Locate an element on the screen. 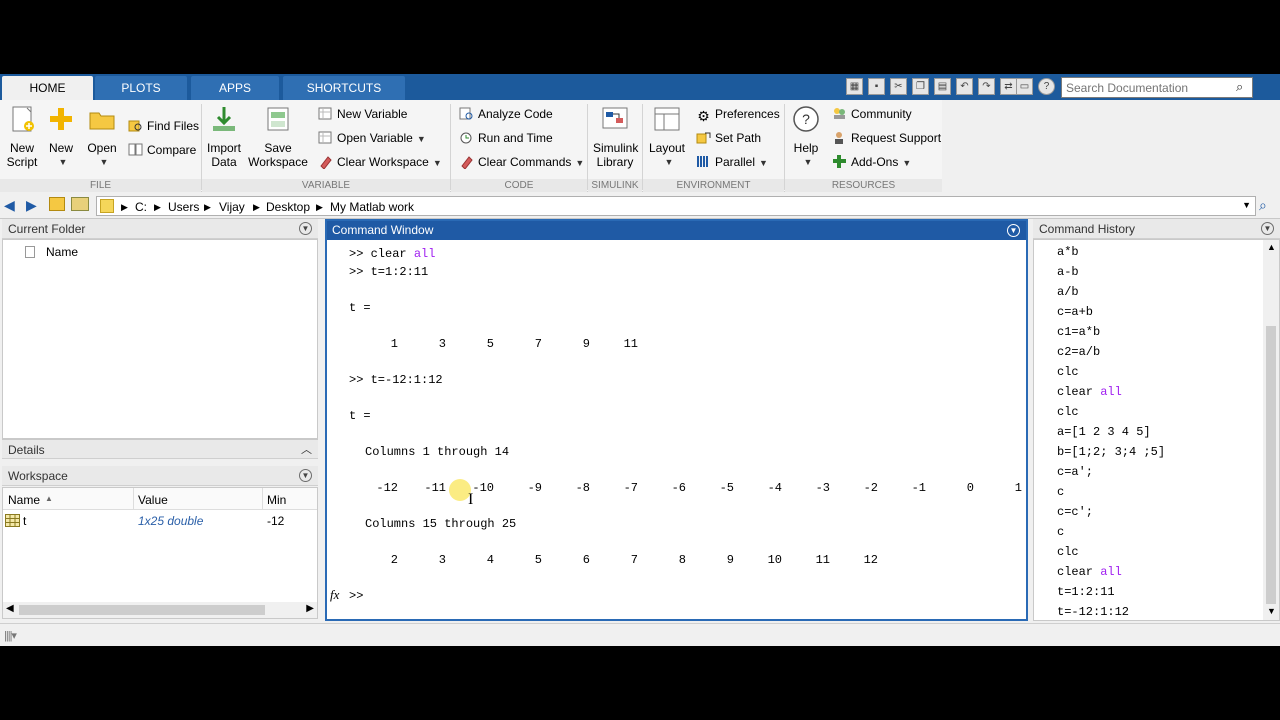 The image size is (1280, 720). run-and-time-label: Run and Time is located at coordinates (515, 138).